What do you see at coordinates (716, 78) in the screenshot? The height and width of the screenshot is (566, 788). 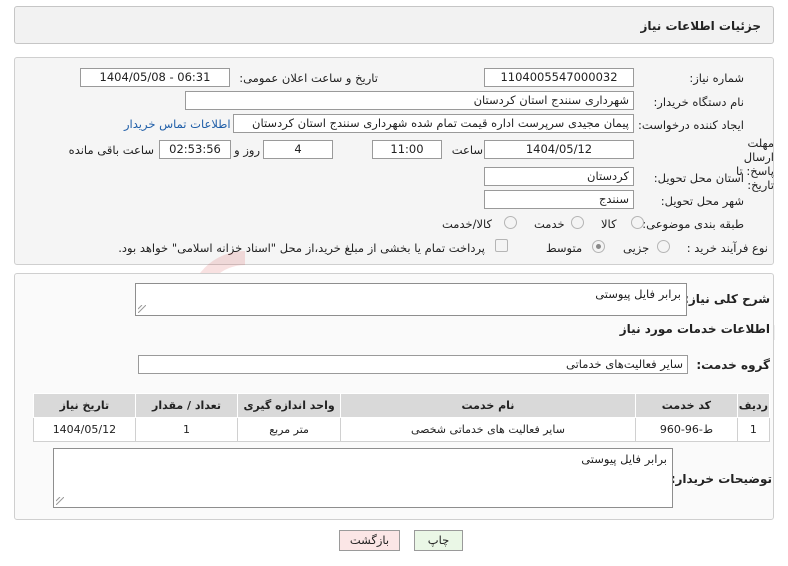 I see `need-number-label: شماره نیاز:` at bounding box center [716, 78].